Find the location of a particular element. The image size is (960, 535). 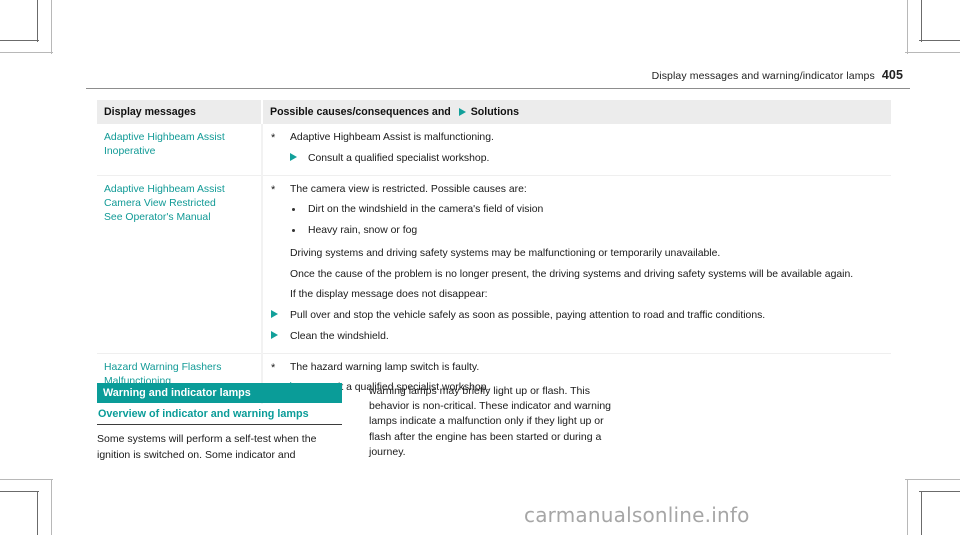

crop-mark-bottom-right-horizontal is located at coordinates (939, 491).